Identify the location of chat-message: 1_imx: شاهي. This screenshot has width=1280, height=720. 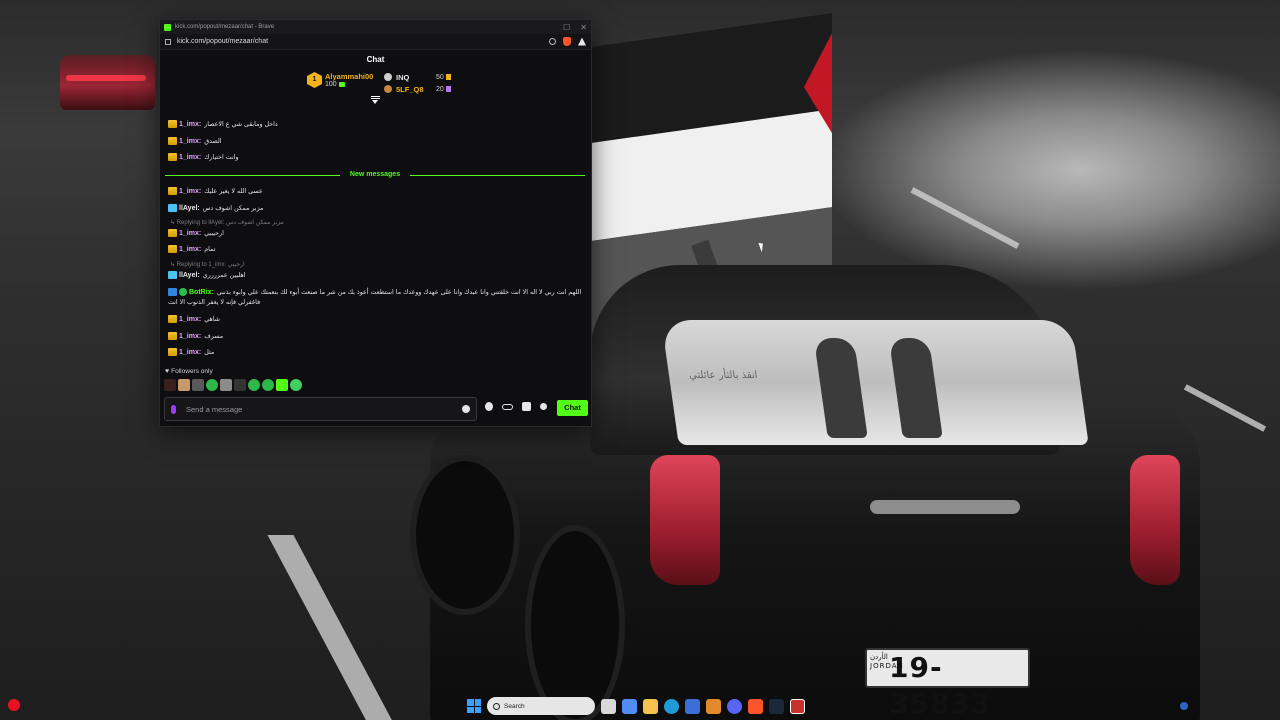
(194, 319).